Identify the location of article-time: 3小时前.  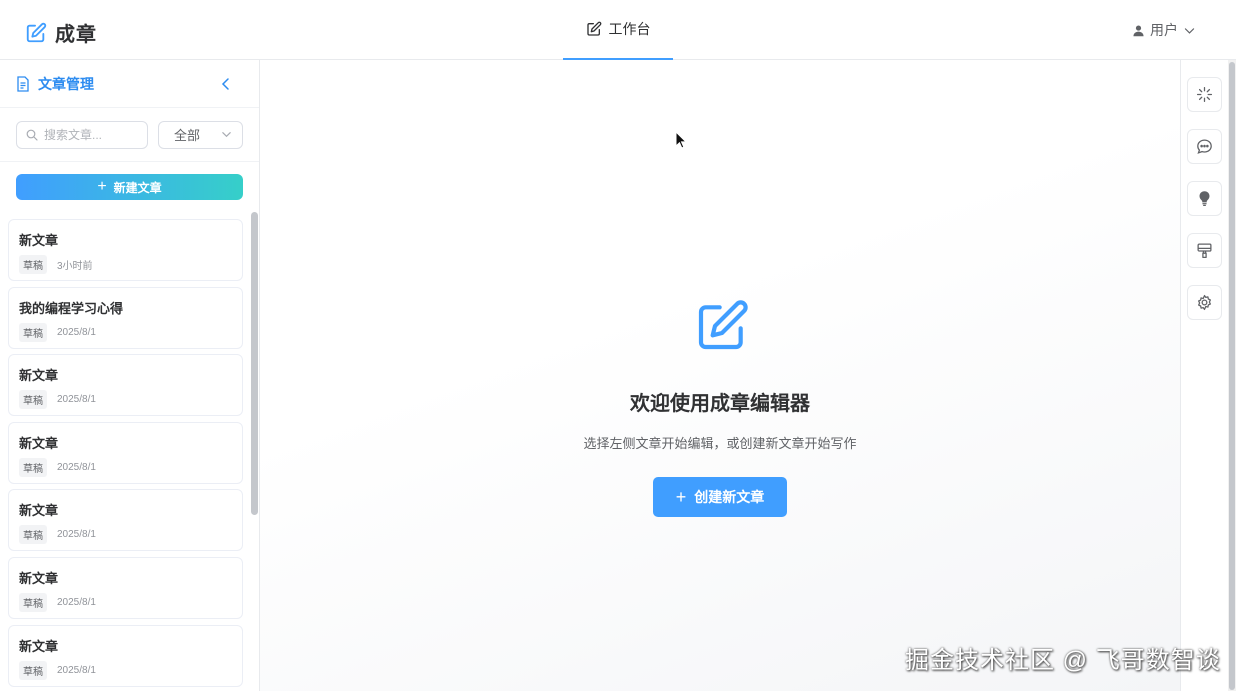
(75, 266).